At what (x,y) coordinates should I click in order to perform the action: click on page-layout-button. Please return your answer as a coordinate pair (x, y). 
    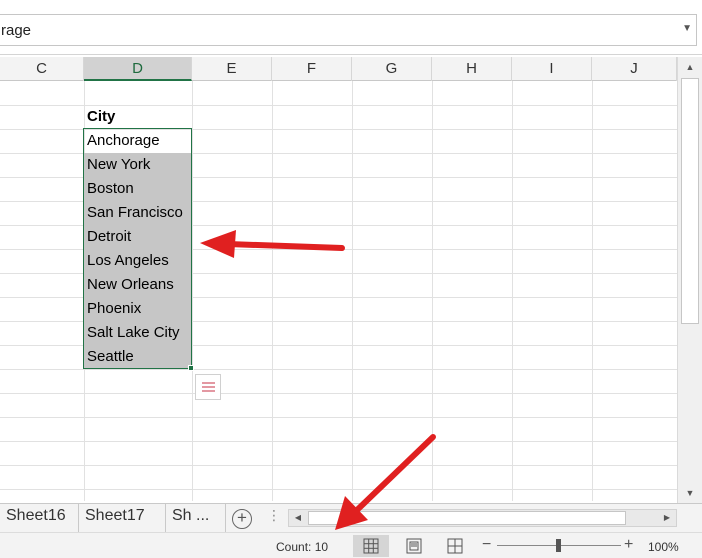
    Looking at the image, I should click on (414, 546).